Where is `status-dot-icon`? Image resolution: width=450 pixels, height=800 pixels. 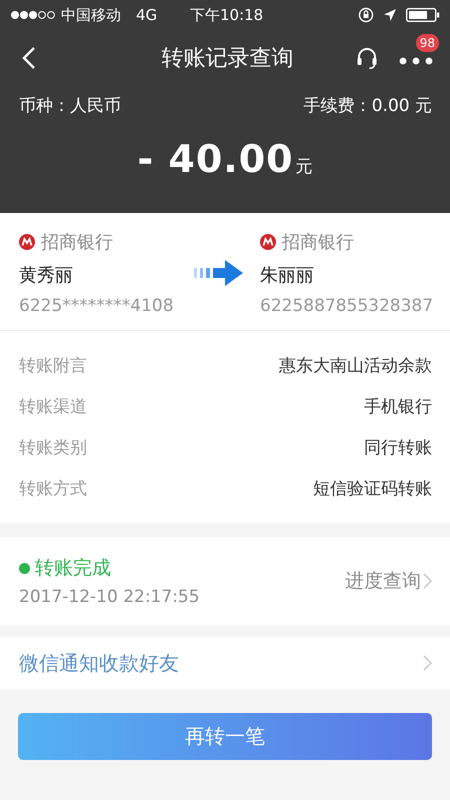
status-dot-icon is located at coordinates (24, 568).